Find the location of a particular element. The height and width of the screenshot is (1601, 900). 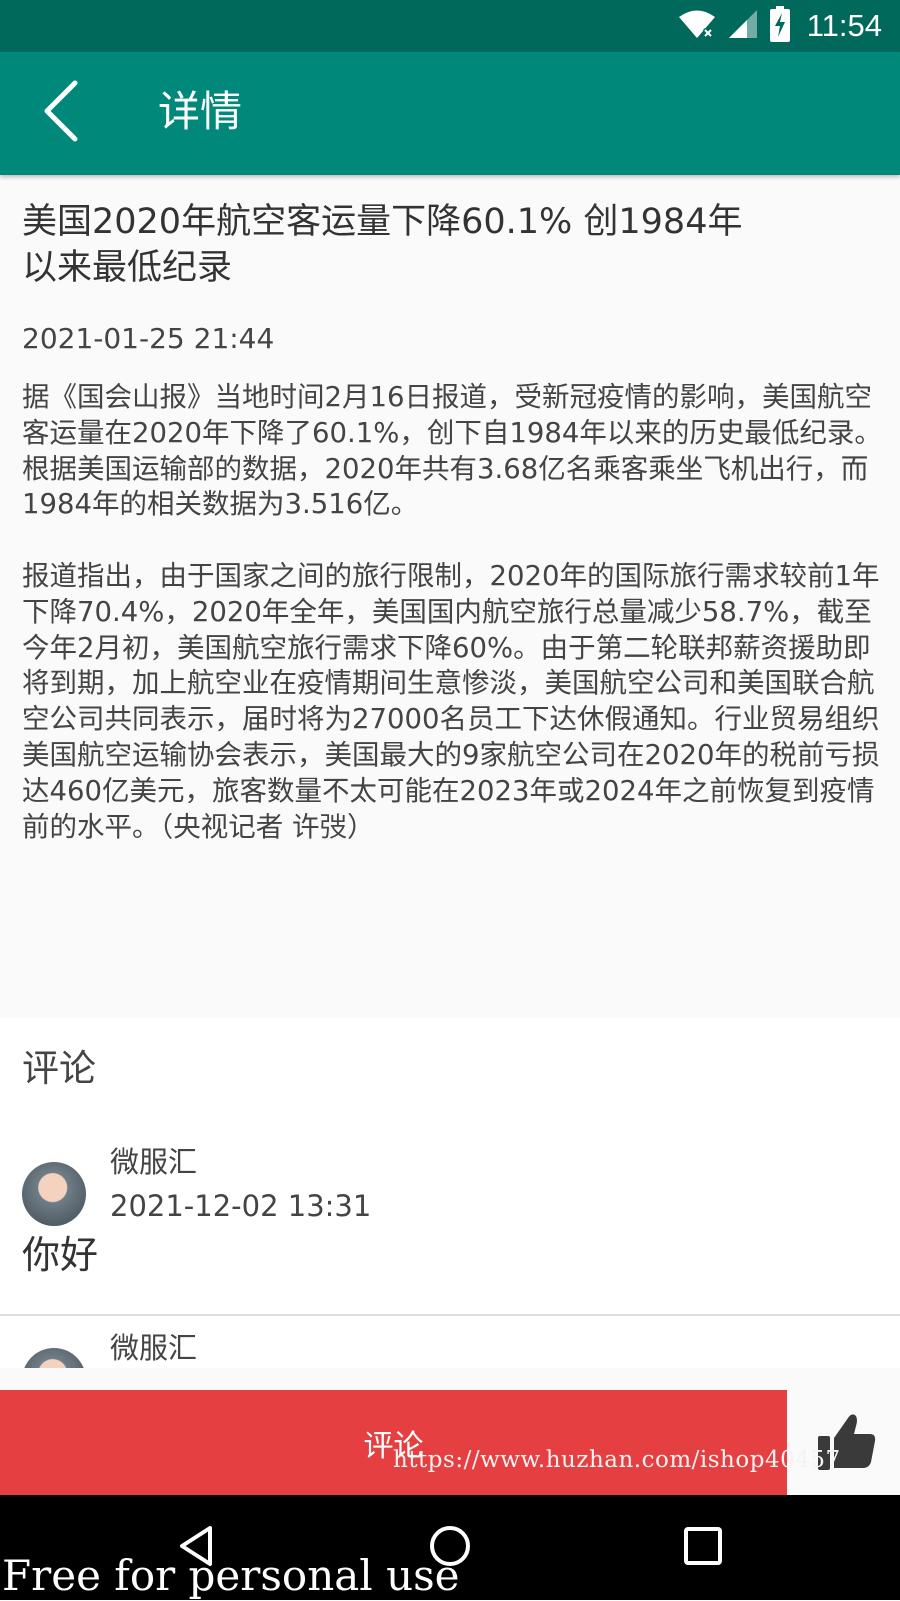

comment-content: 你好 is located at coordinates (60, 1255).